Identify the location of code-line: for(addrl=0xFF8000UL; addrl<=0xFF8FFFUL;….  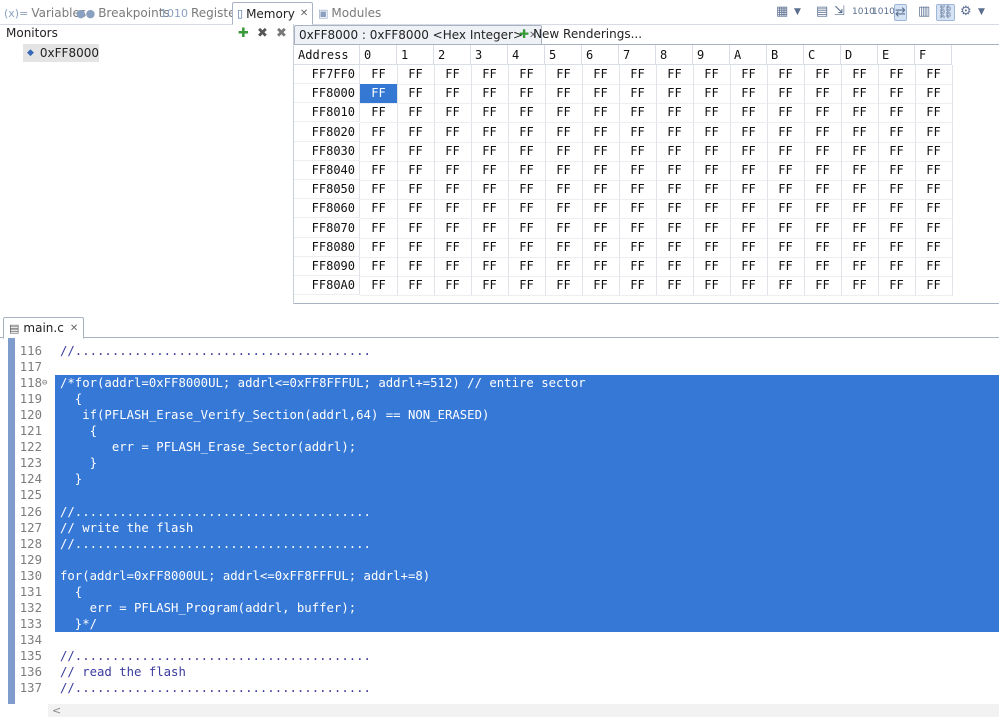
(245, 576).